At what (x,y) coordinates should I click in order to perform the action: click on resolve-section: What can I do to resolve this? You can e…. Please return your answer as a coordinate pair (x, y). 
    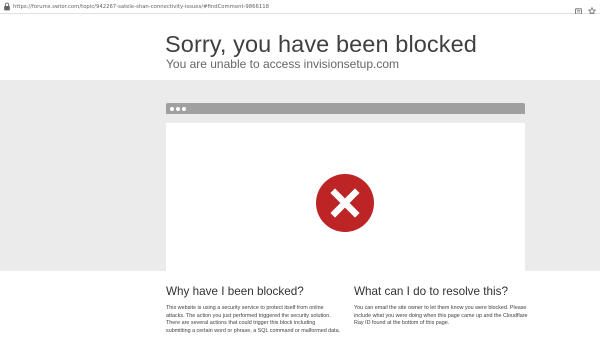
    Looking at the image, I should click on (441, 306).